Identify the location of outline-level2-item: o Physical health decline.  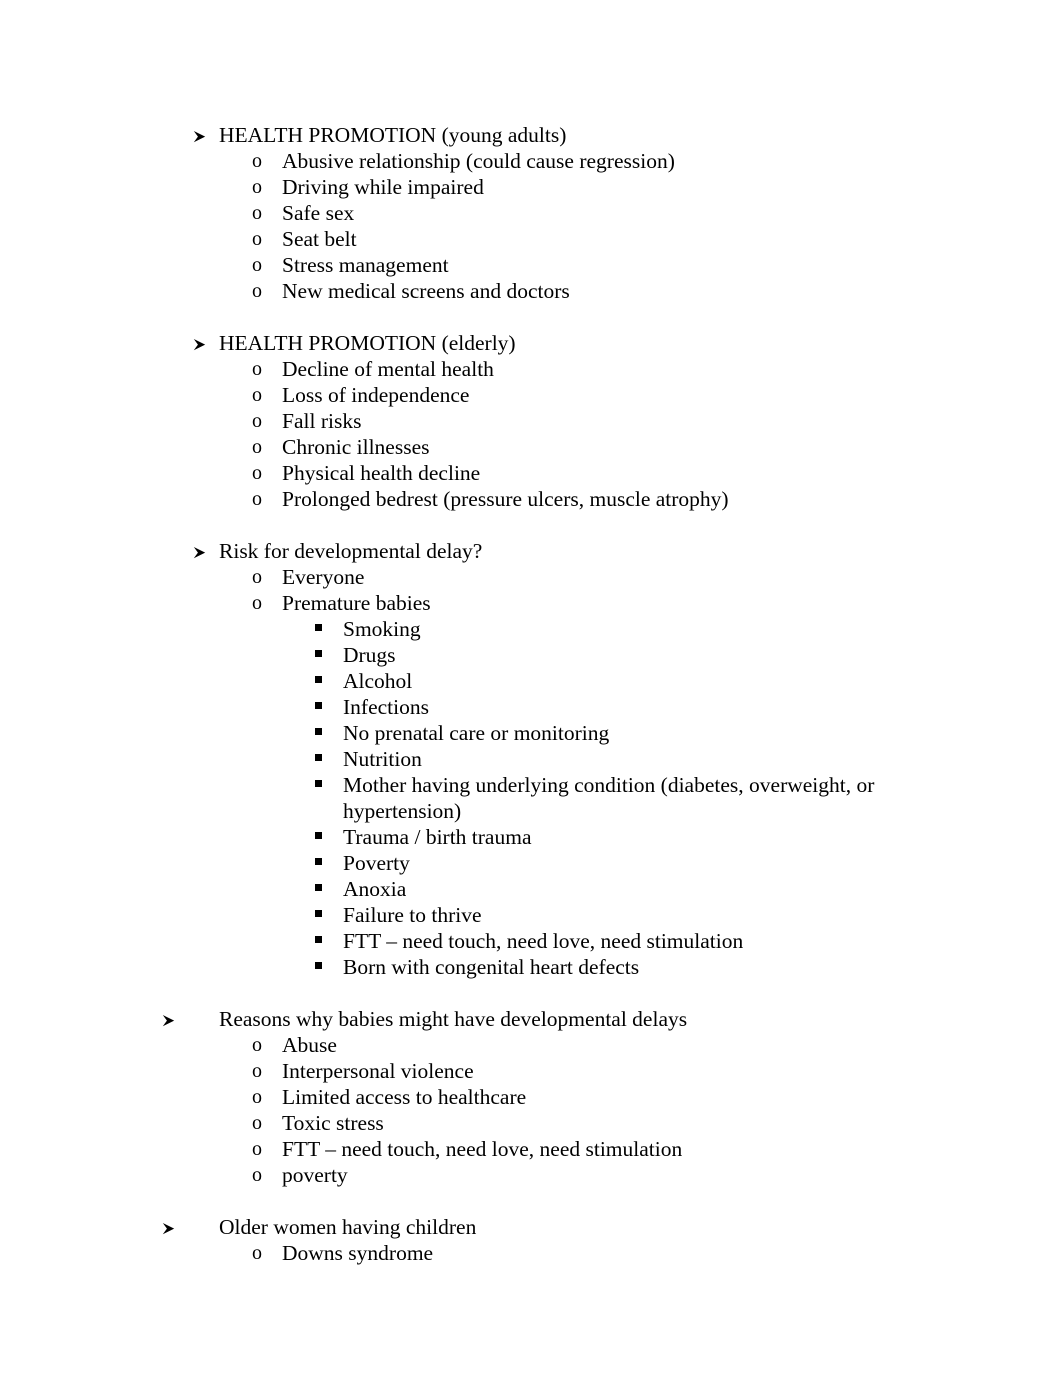
(657, 473).